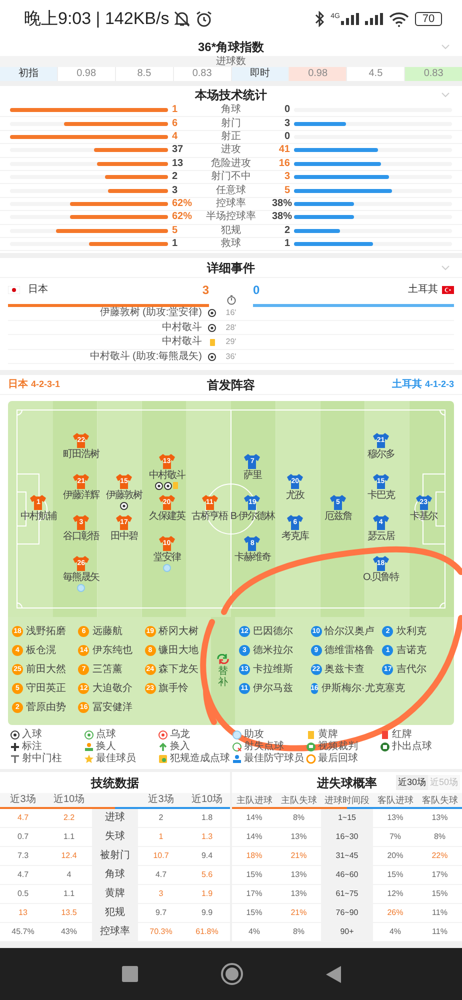  What do you see at coordinates (347, 856) in the screenshot?
I see `table-cell: 31~45` at bounding box center [347, 856].